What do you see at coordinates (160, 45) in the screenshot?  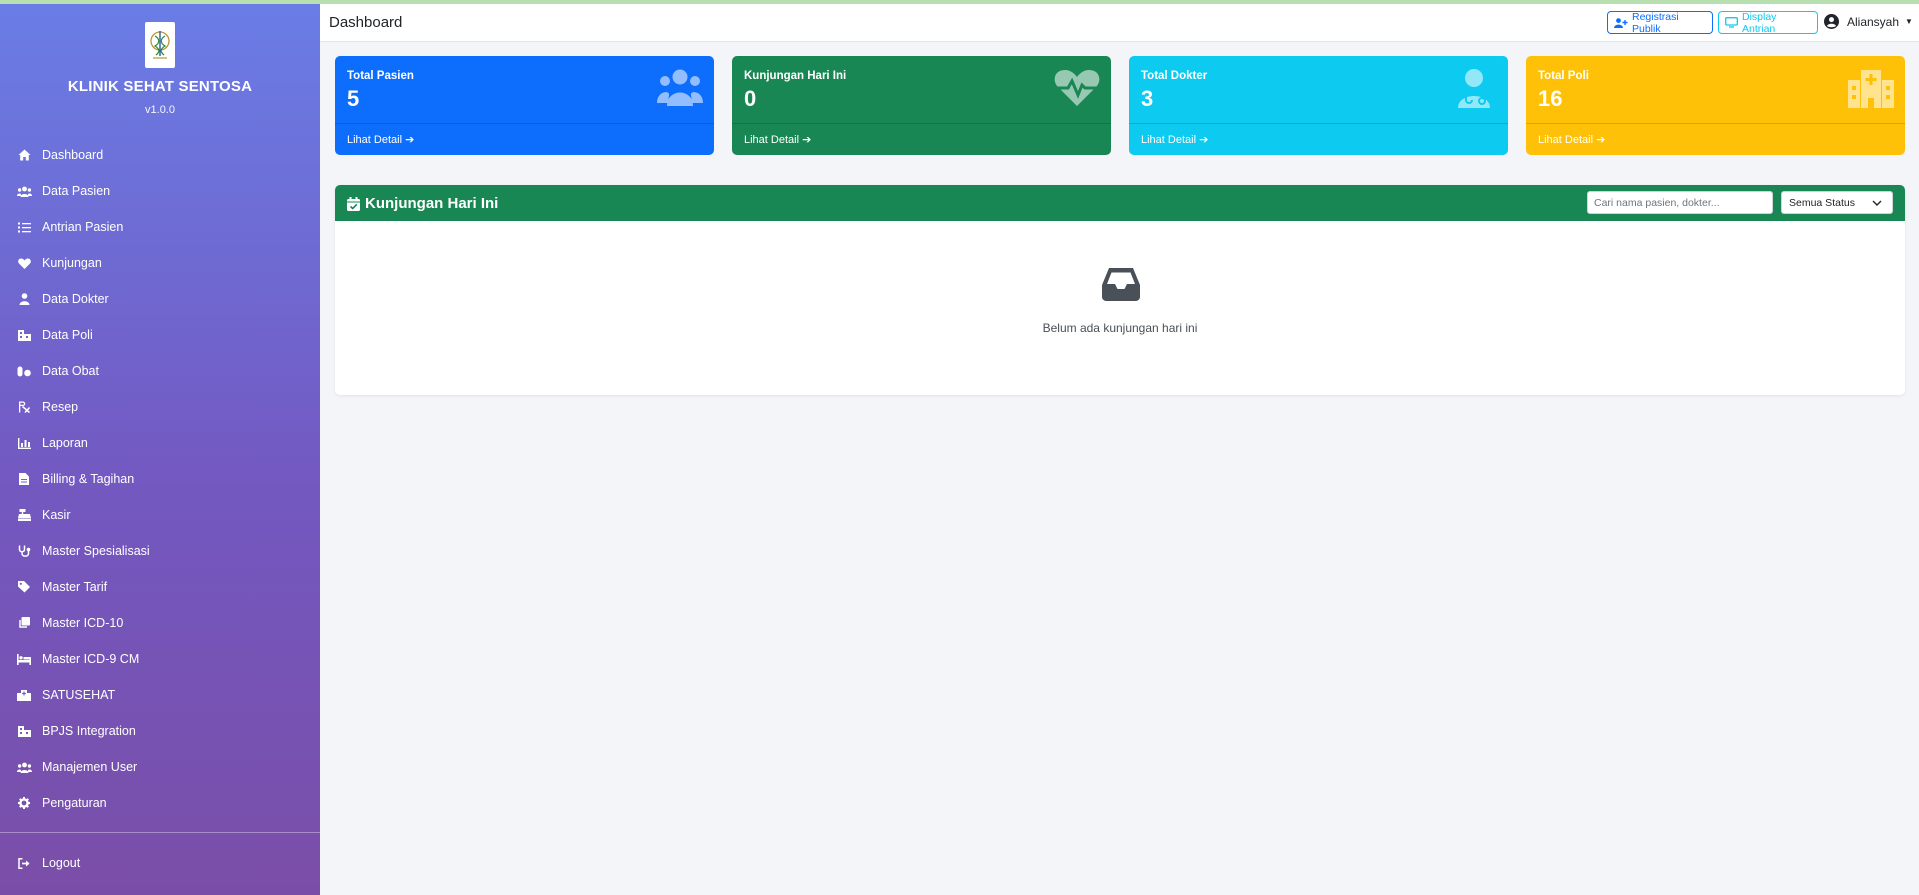 I see `clinic-logo` at bounding box center [160, 45].